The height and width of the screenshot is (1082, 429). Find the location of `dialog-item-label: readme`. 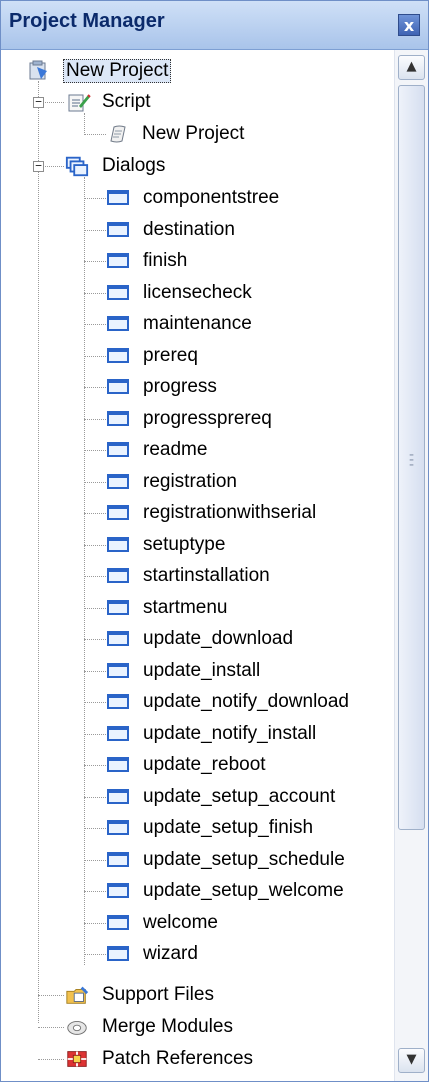

dialog-item-label: readme is located at coordinates (175, 450).